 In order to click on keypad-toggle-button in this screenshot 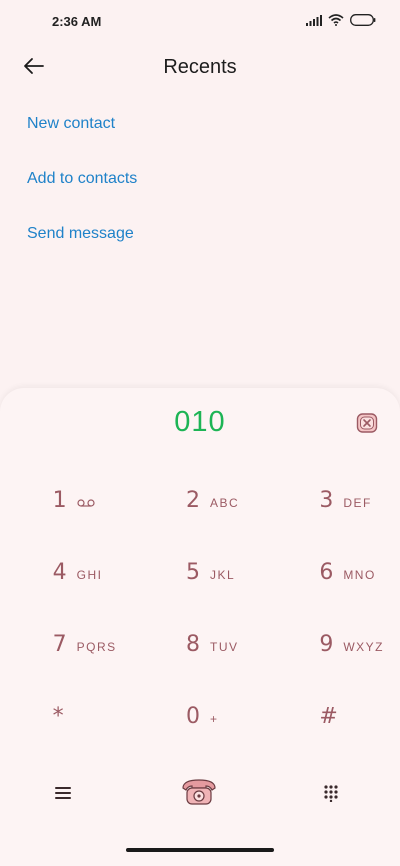, I will do `click(334, 796)`.